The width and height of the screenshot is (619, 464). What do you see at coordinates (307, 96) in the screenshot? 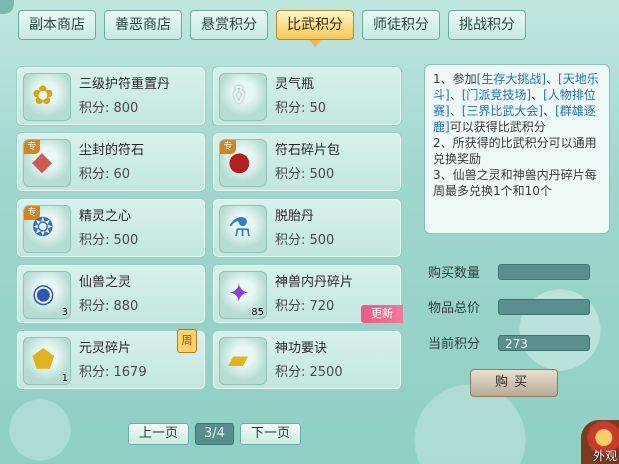
I see `item-card: ⚱ 灵气瓶 积分: 50` at bounding box center [307, 96].